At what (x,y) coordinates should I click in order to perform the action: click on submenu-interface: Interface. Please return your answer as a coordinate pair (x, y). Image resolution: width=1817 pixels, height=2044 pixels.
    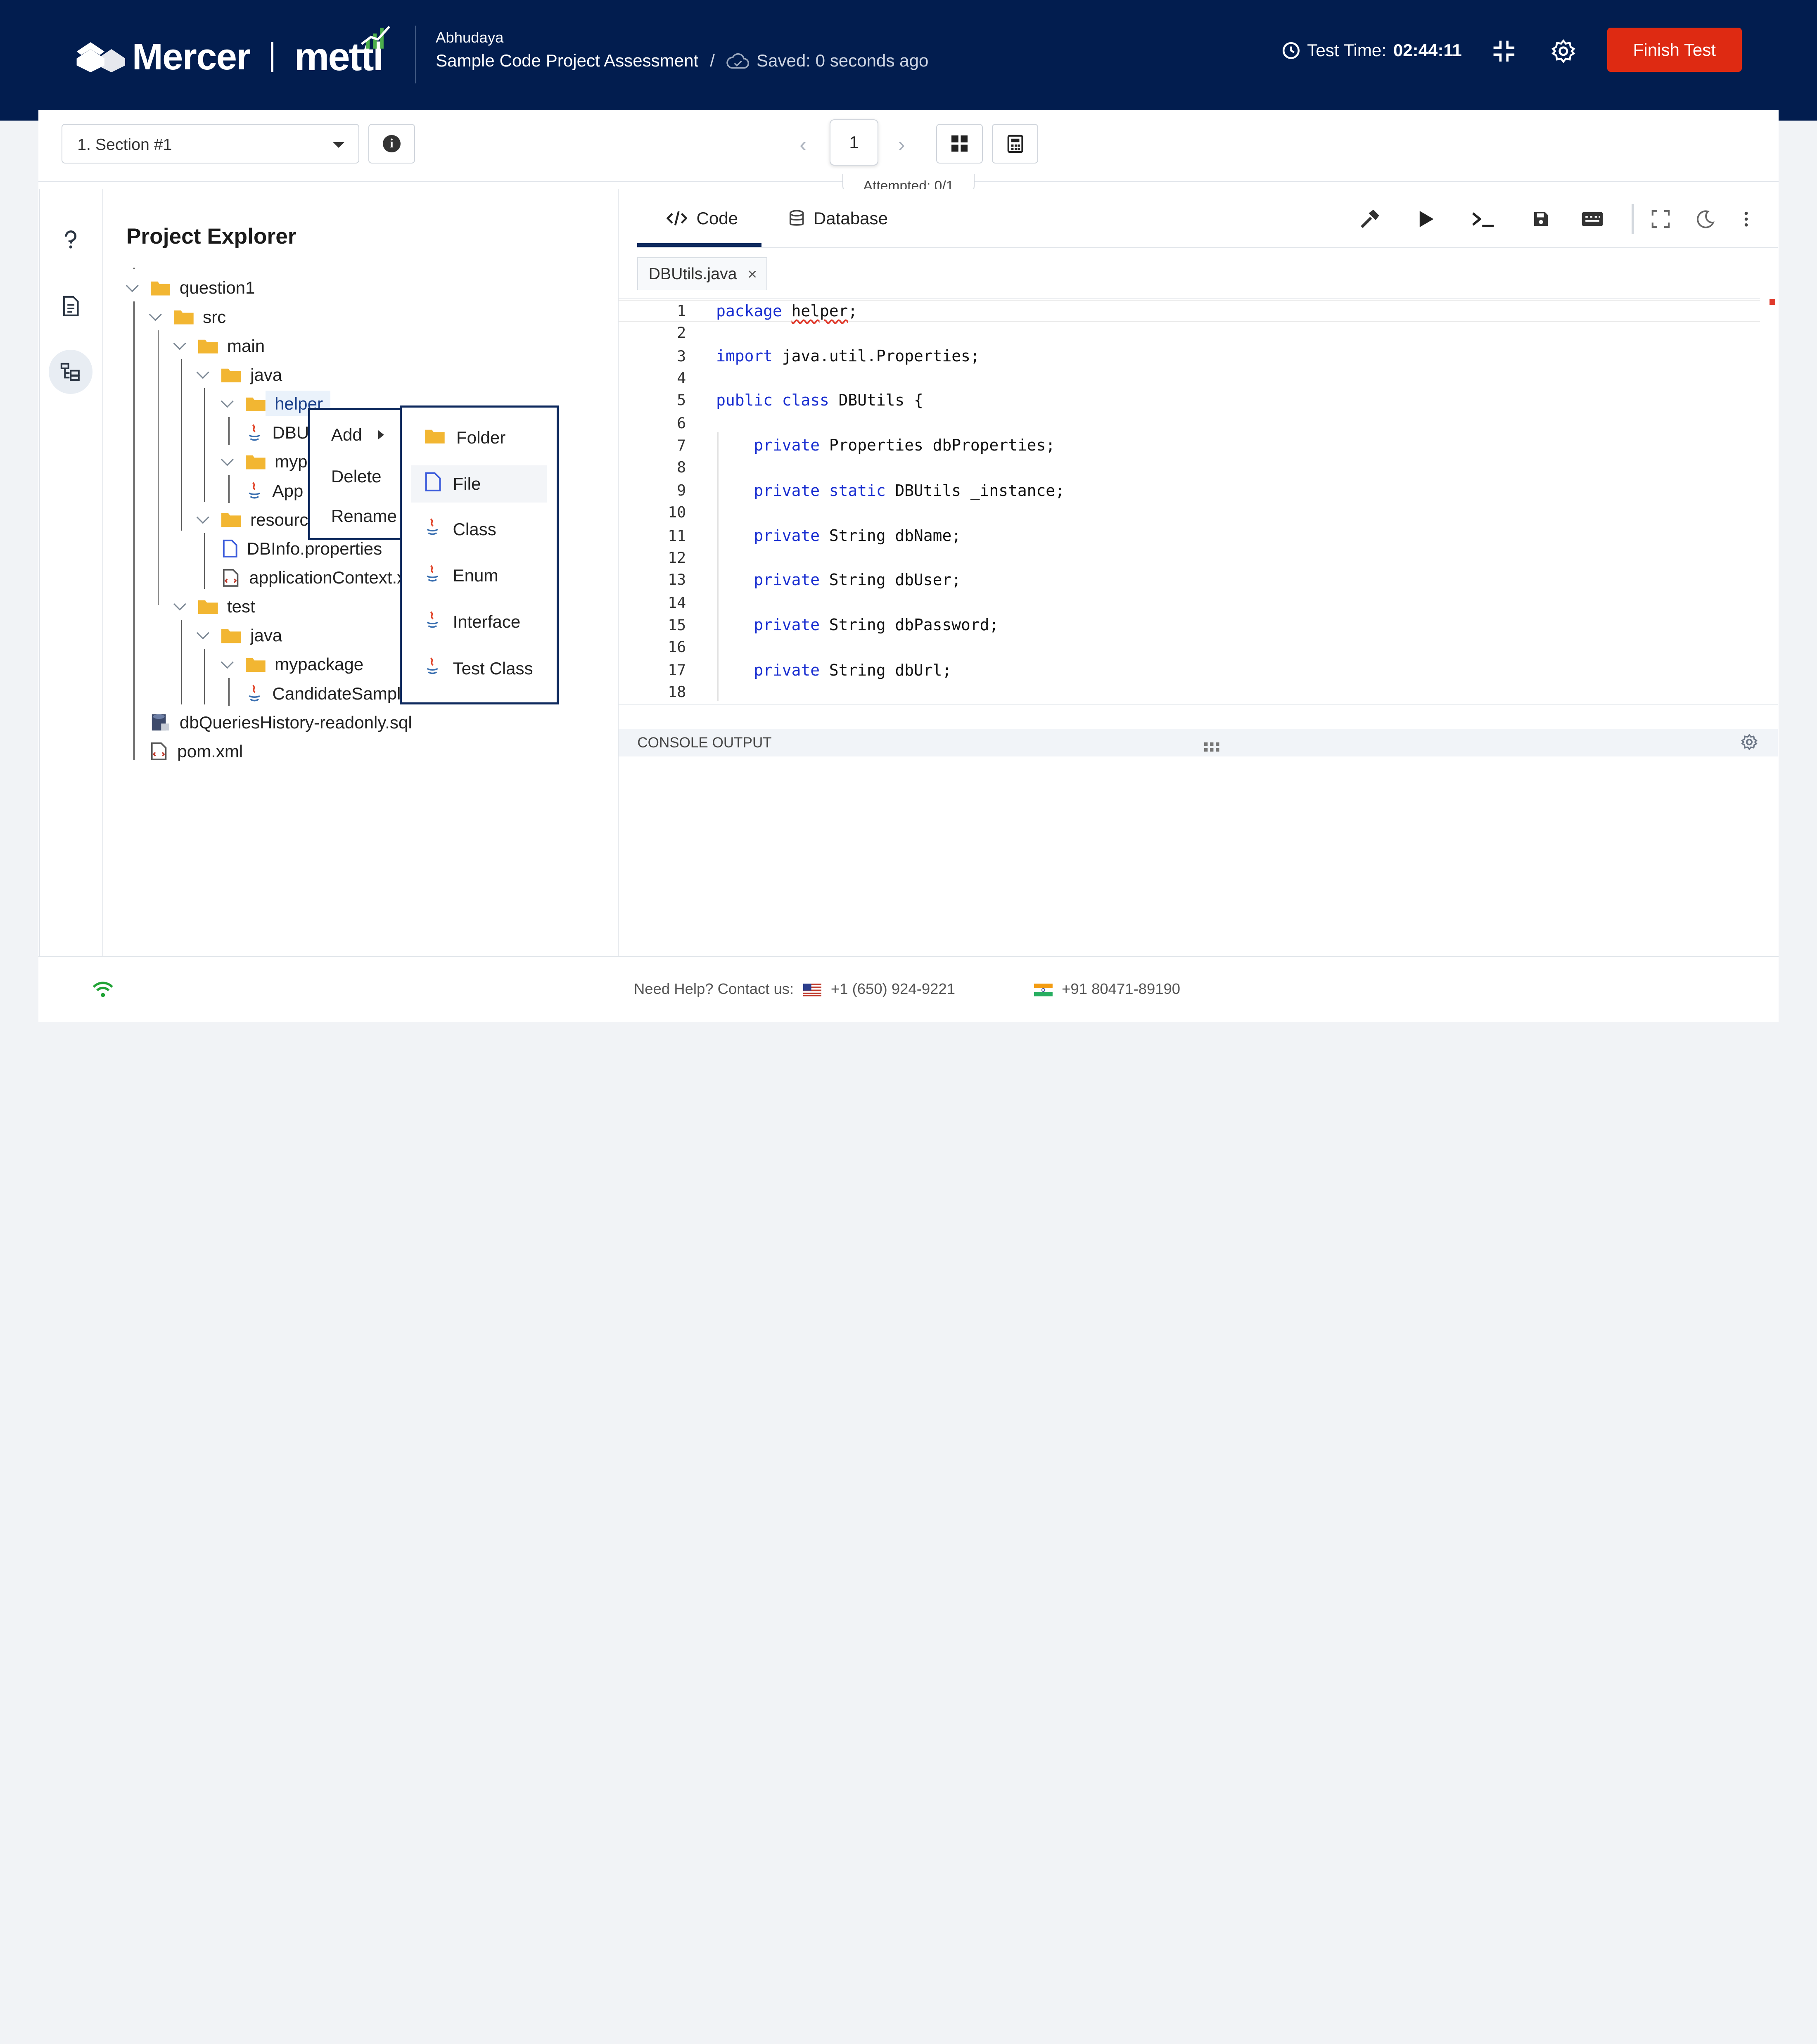
    Looking at the image, I should click on (479, 621).